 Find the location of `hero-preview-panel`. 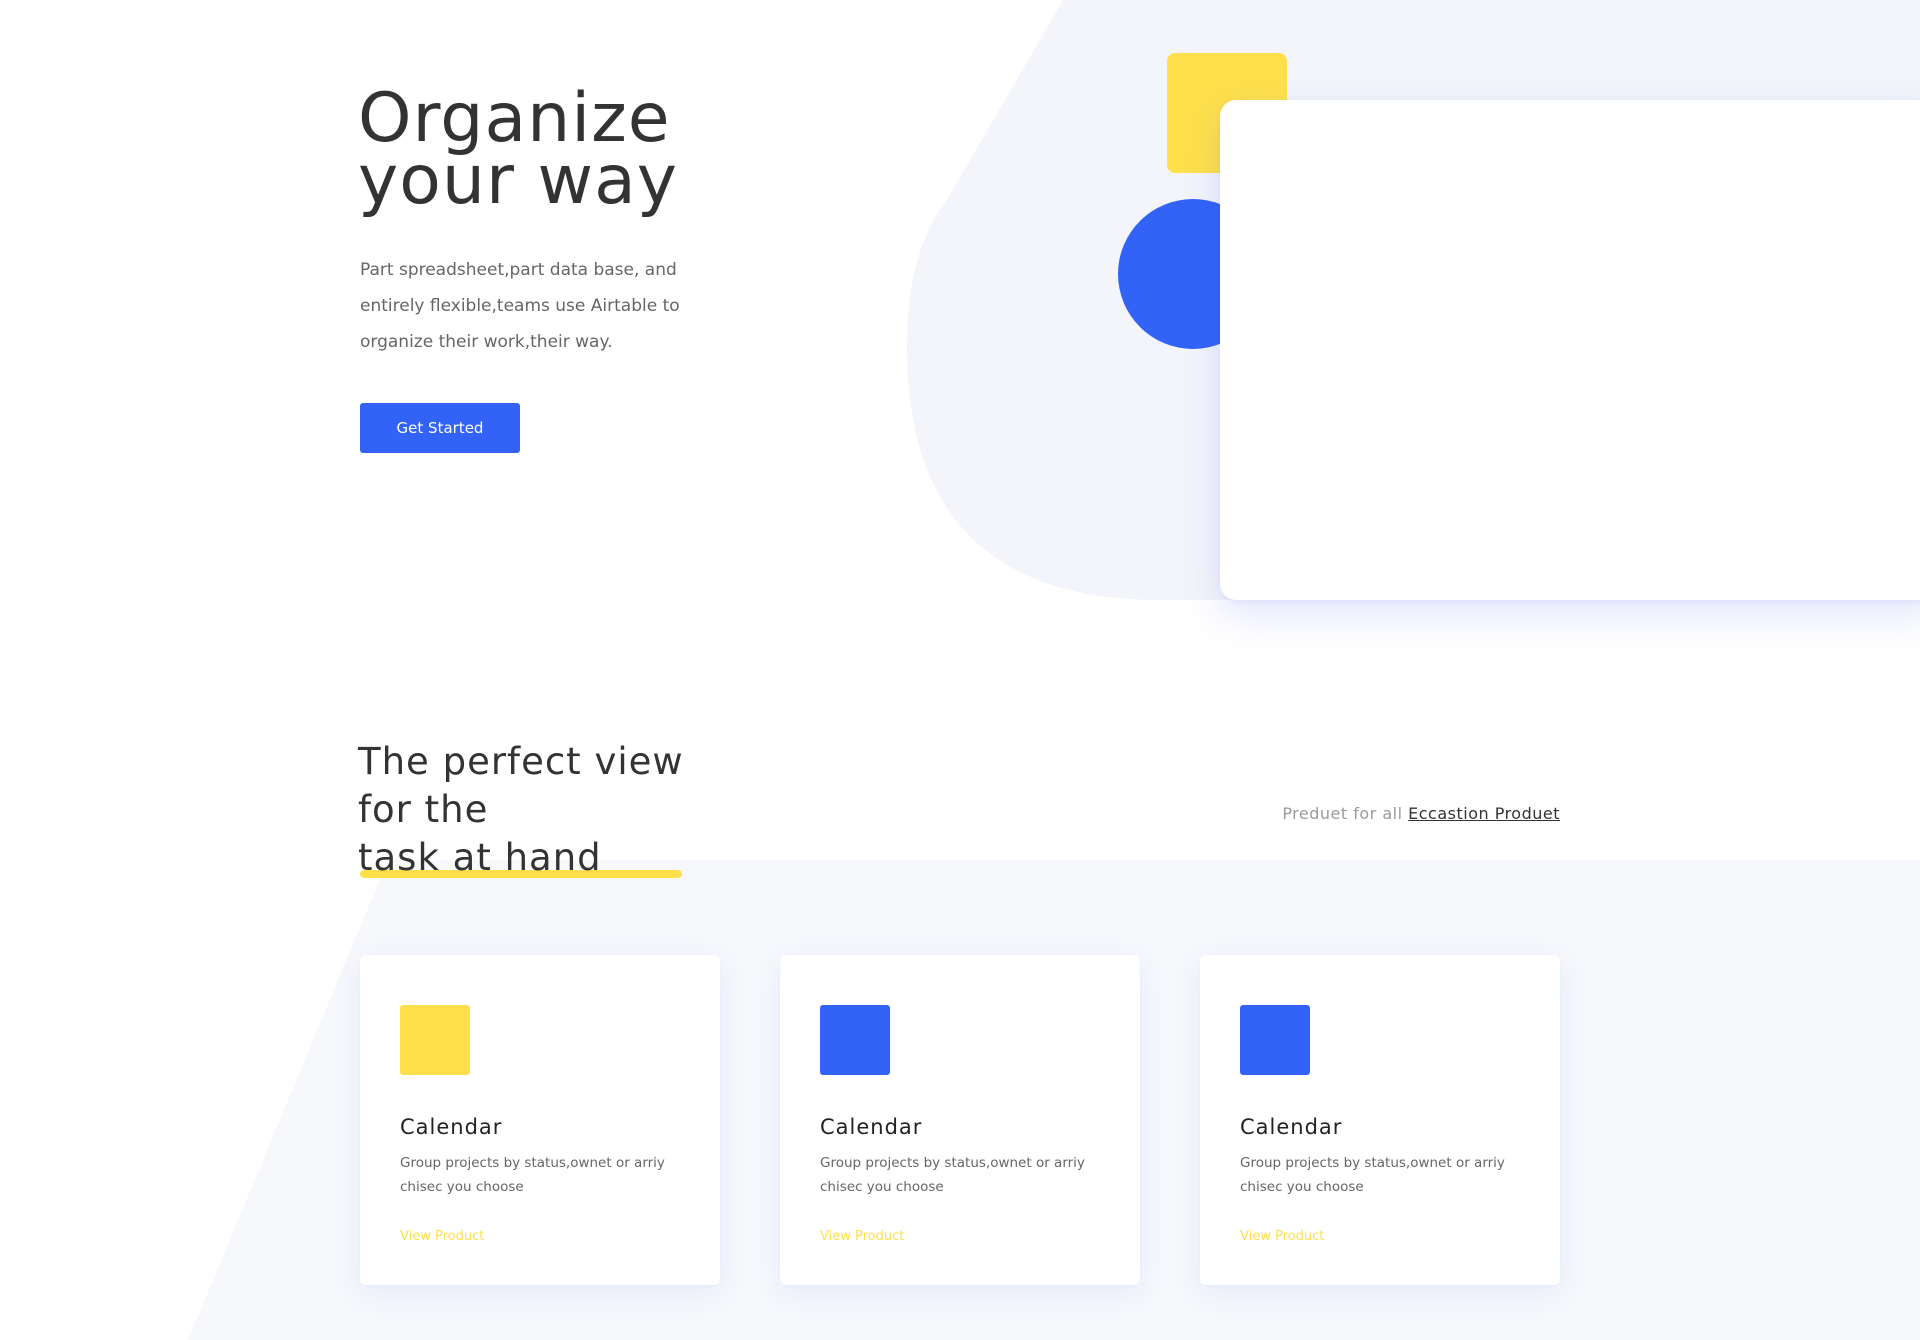

hero-preview-panel is located at coordinates (1570, 350).